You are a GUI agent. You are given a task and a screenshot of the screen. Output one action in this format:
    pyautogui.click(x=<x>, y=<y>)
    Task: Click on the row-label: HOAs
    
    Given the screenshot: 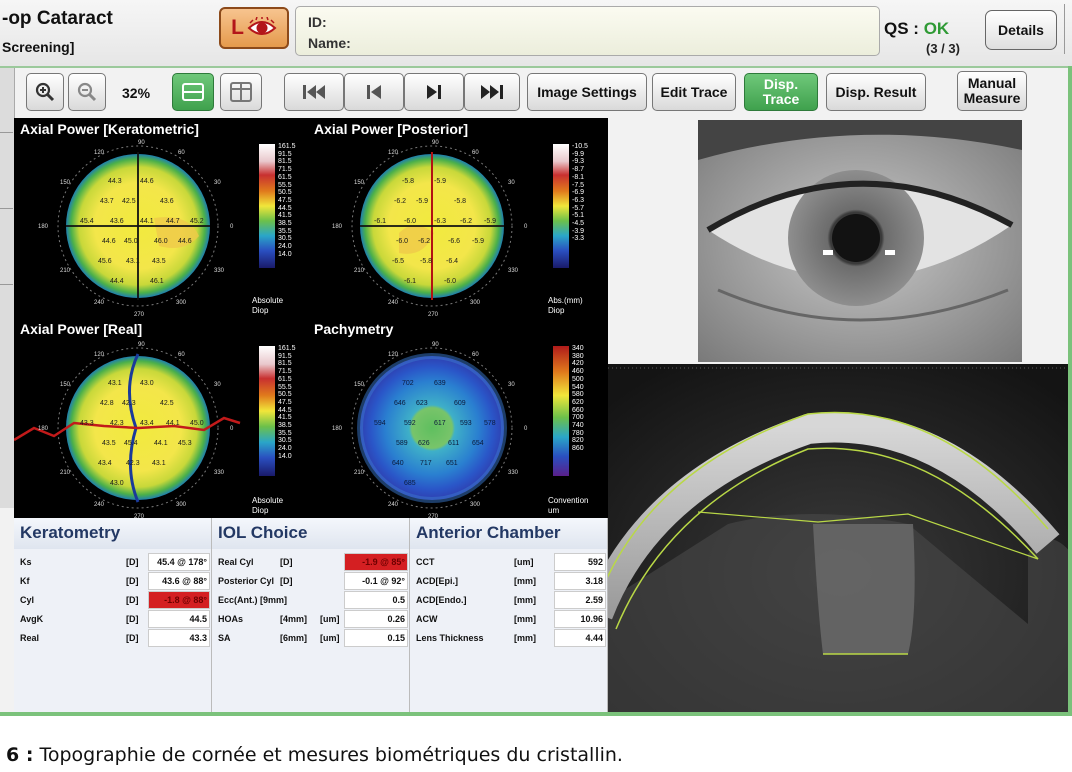 What is the action you would take?
    pyautogui.click(x=231, y=619)
    